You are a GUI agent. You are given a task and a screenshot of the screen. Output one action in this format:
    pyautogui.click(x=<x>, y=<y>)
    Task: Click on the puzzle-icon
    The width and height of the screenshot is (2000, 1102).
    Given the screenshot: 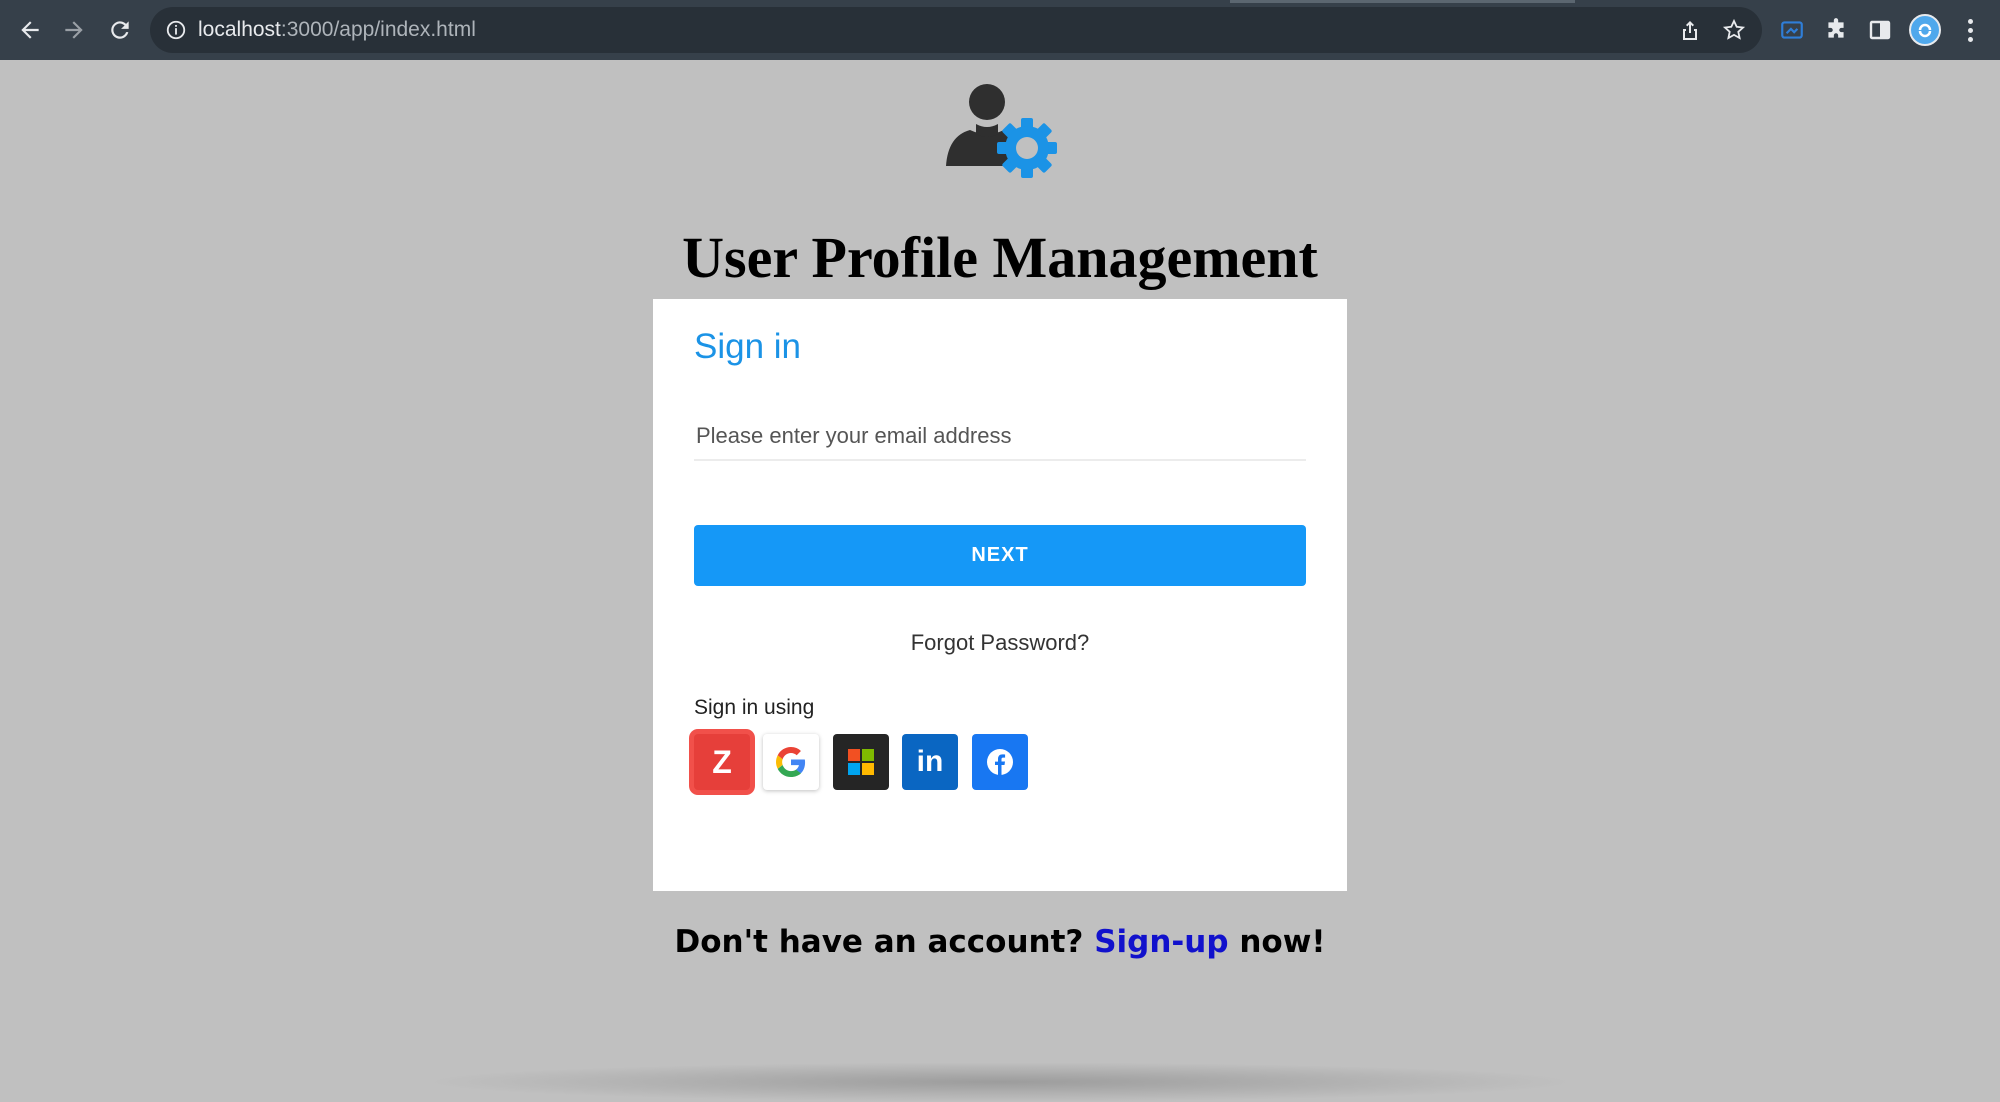 What is the action you would take?
    pyautogui.click(x=1836, y=28)
    